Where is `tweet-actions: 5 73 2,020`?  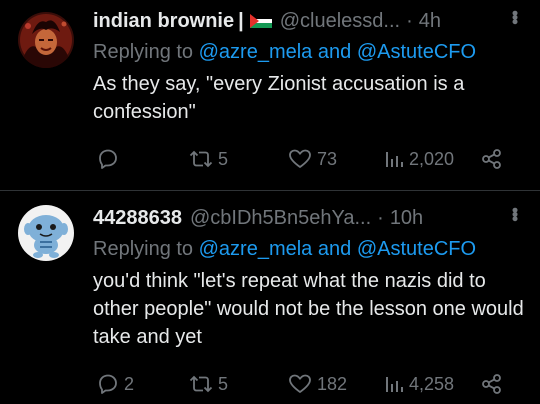 tweet-actions: 5 73 2,020 is located at coordinates (307, 159).